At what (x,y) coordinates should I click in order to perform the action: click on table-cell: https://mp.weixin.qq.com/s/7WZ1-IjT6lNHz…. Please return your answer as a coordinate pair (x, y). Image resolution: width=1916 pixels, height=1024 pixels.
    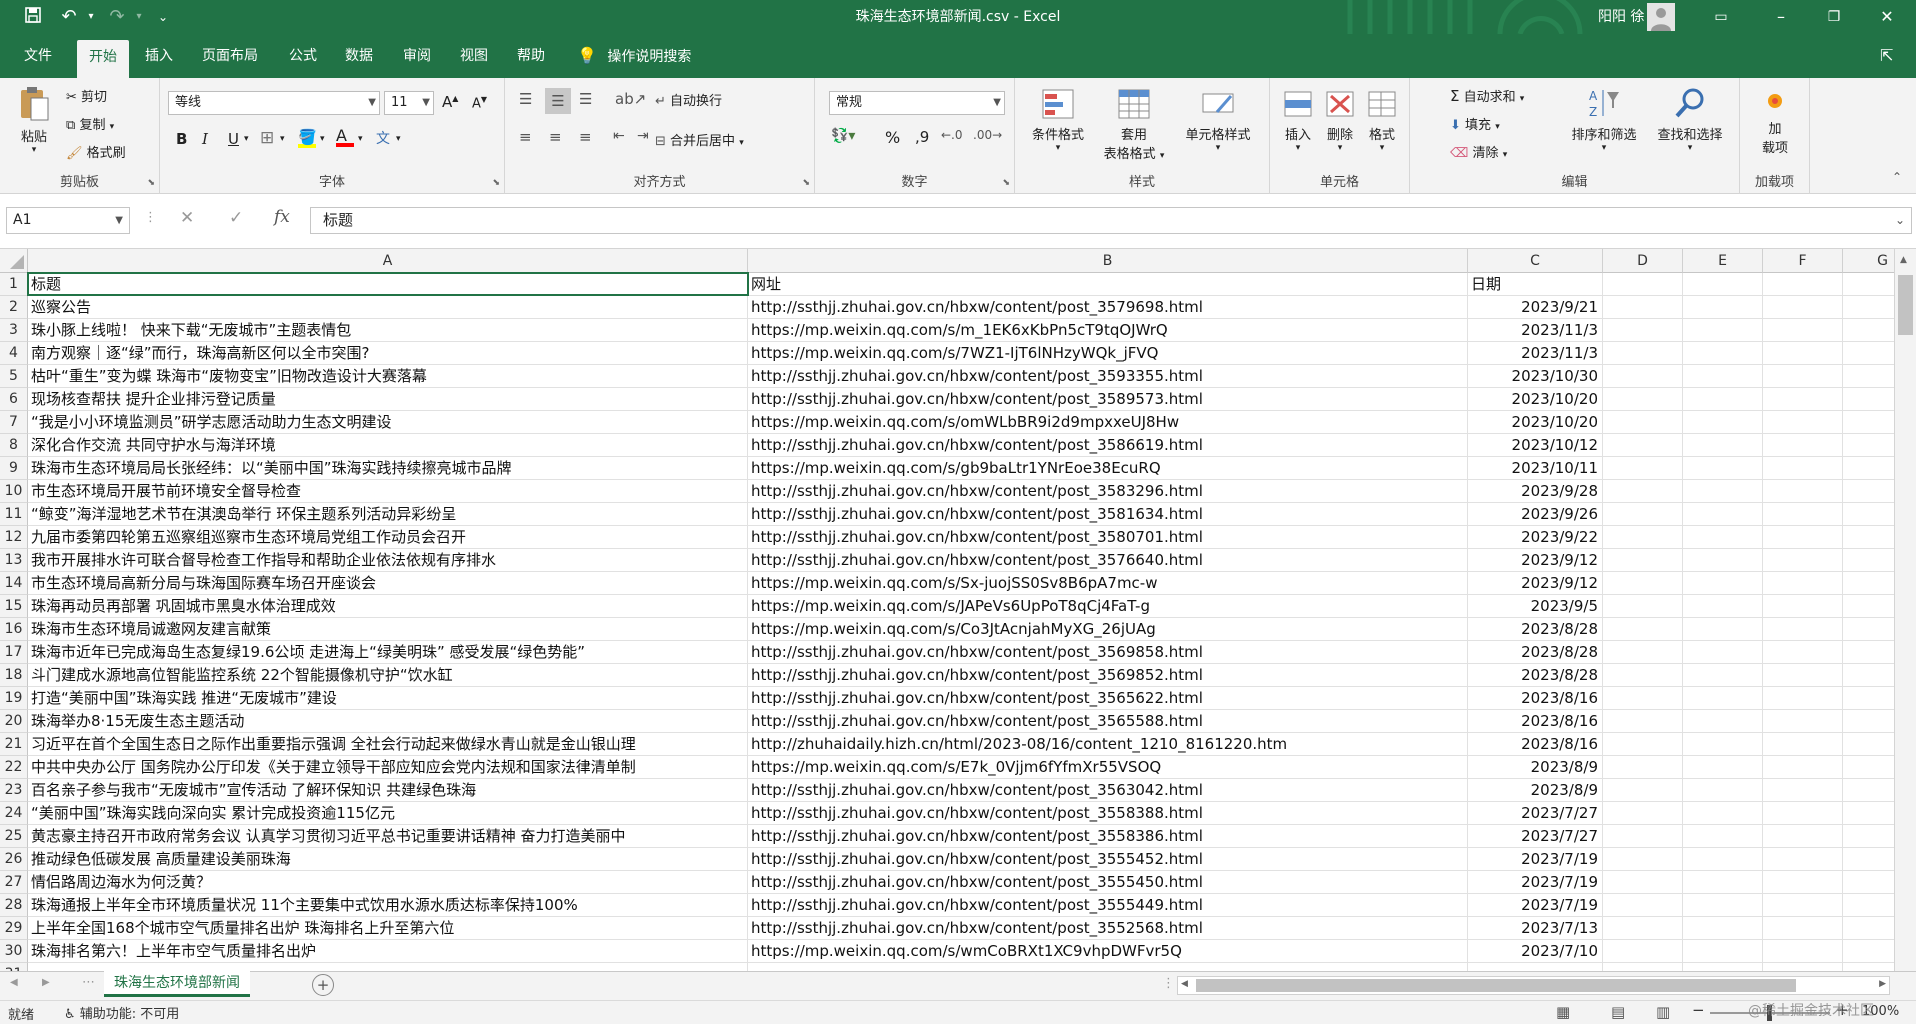
    Looking at the image, I should click on (1108, 353).